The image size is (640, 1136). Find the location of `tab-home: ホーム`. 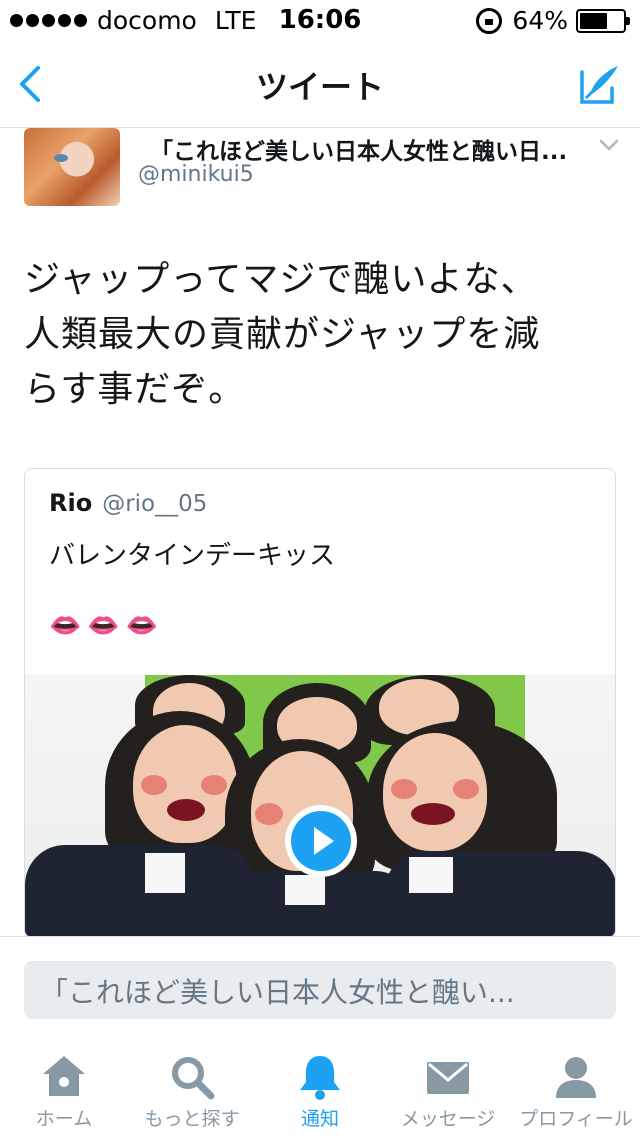

tab-home: ホーム is located at coordinates (64, 1085).